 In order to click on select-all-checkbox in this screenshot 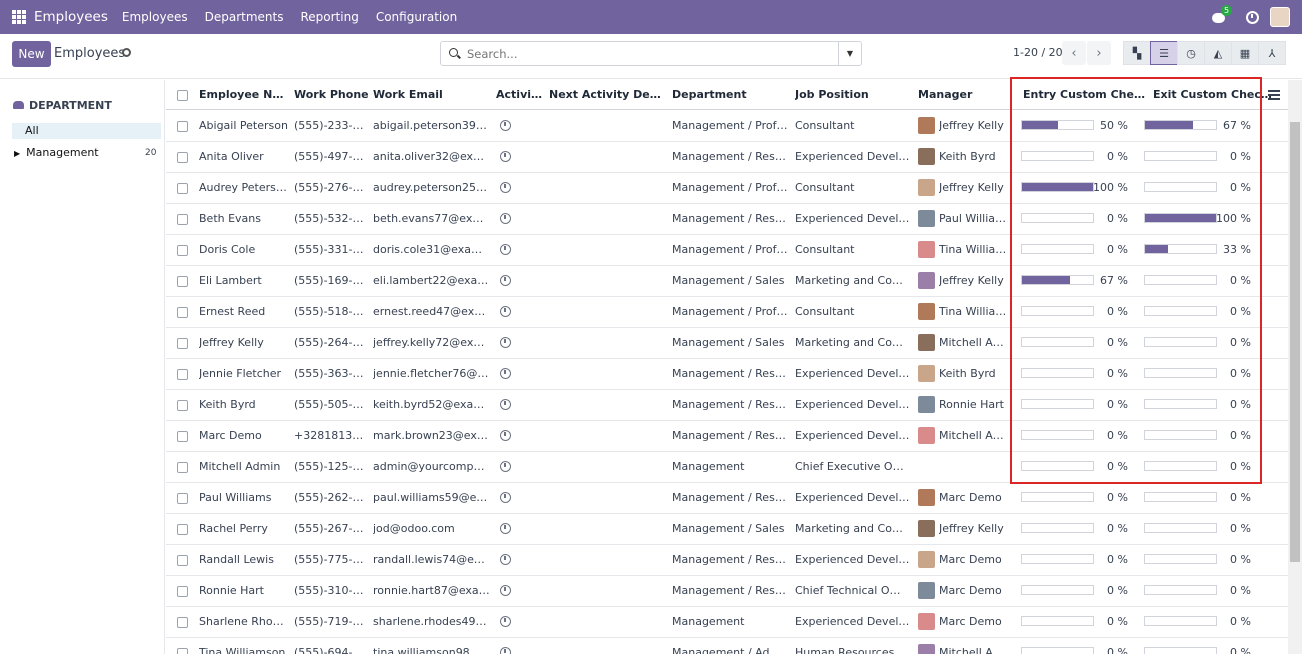, I will do `click(182, 95)`.